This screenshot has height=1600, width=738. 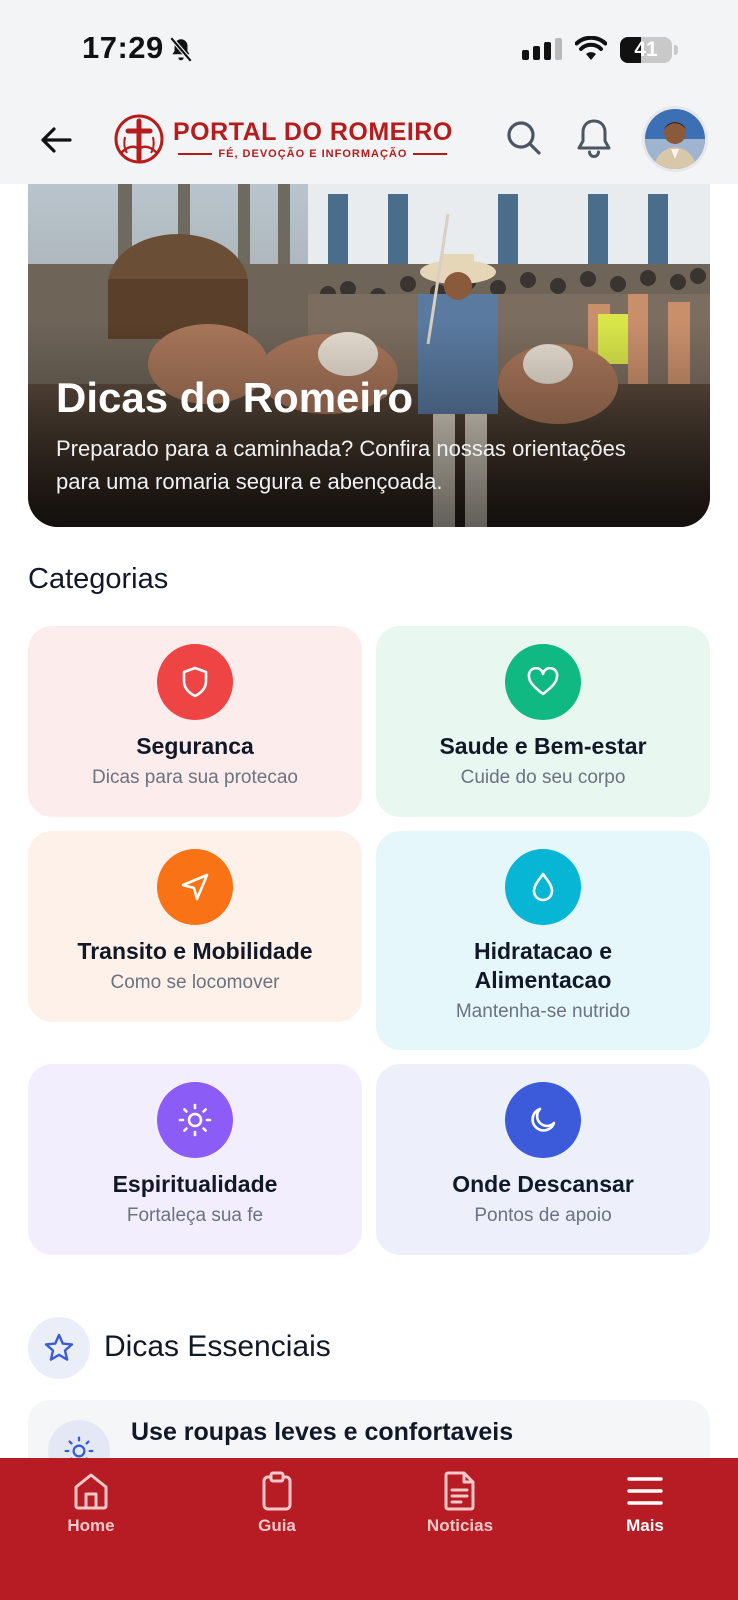 What do you see at coordinates (91, 1491) in the screenshot?
I see `home-icon` at bounding box center [91, 1491].